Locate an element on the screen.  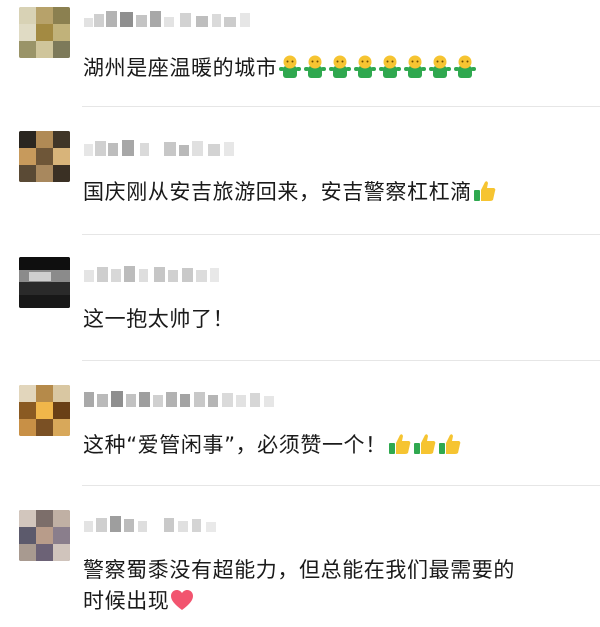
thumbs-up-emoji-group is located at coordinates (424, 445).